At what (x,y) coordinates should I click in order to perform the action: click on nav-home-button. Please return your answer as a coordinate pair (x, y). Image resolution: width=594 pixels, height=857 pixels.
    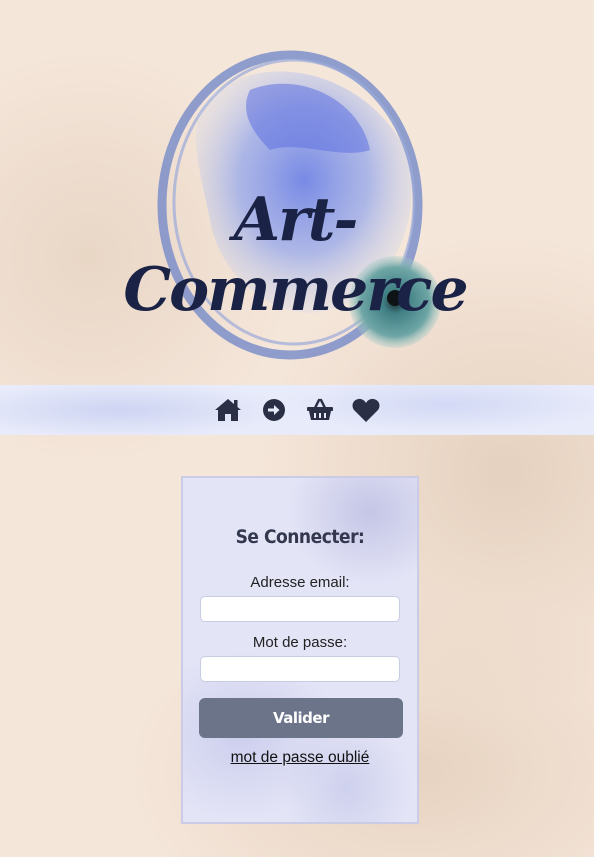
    Looking at the image, I should click on (228, 410).